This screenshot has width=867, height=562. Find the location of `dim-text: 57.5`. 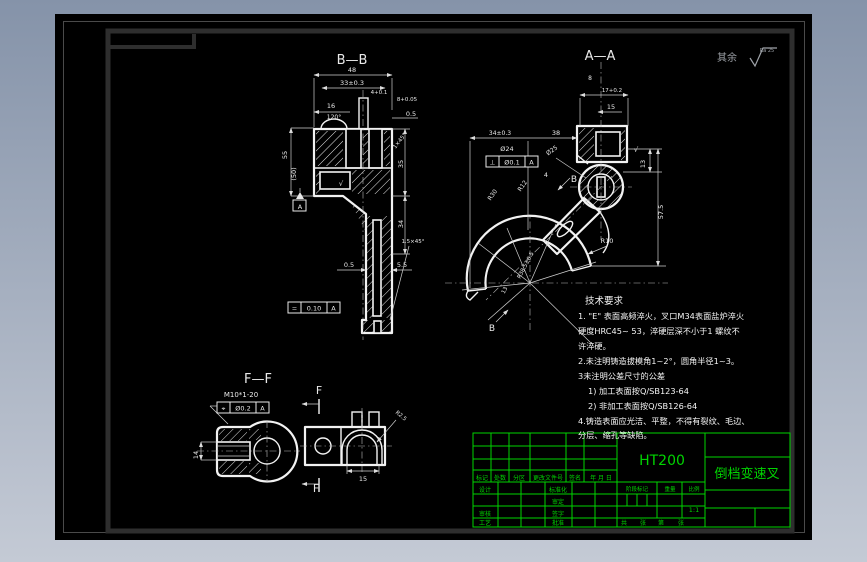

dim-text: 57.5 is located at coordinates (661, 212).